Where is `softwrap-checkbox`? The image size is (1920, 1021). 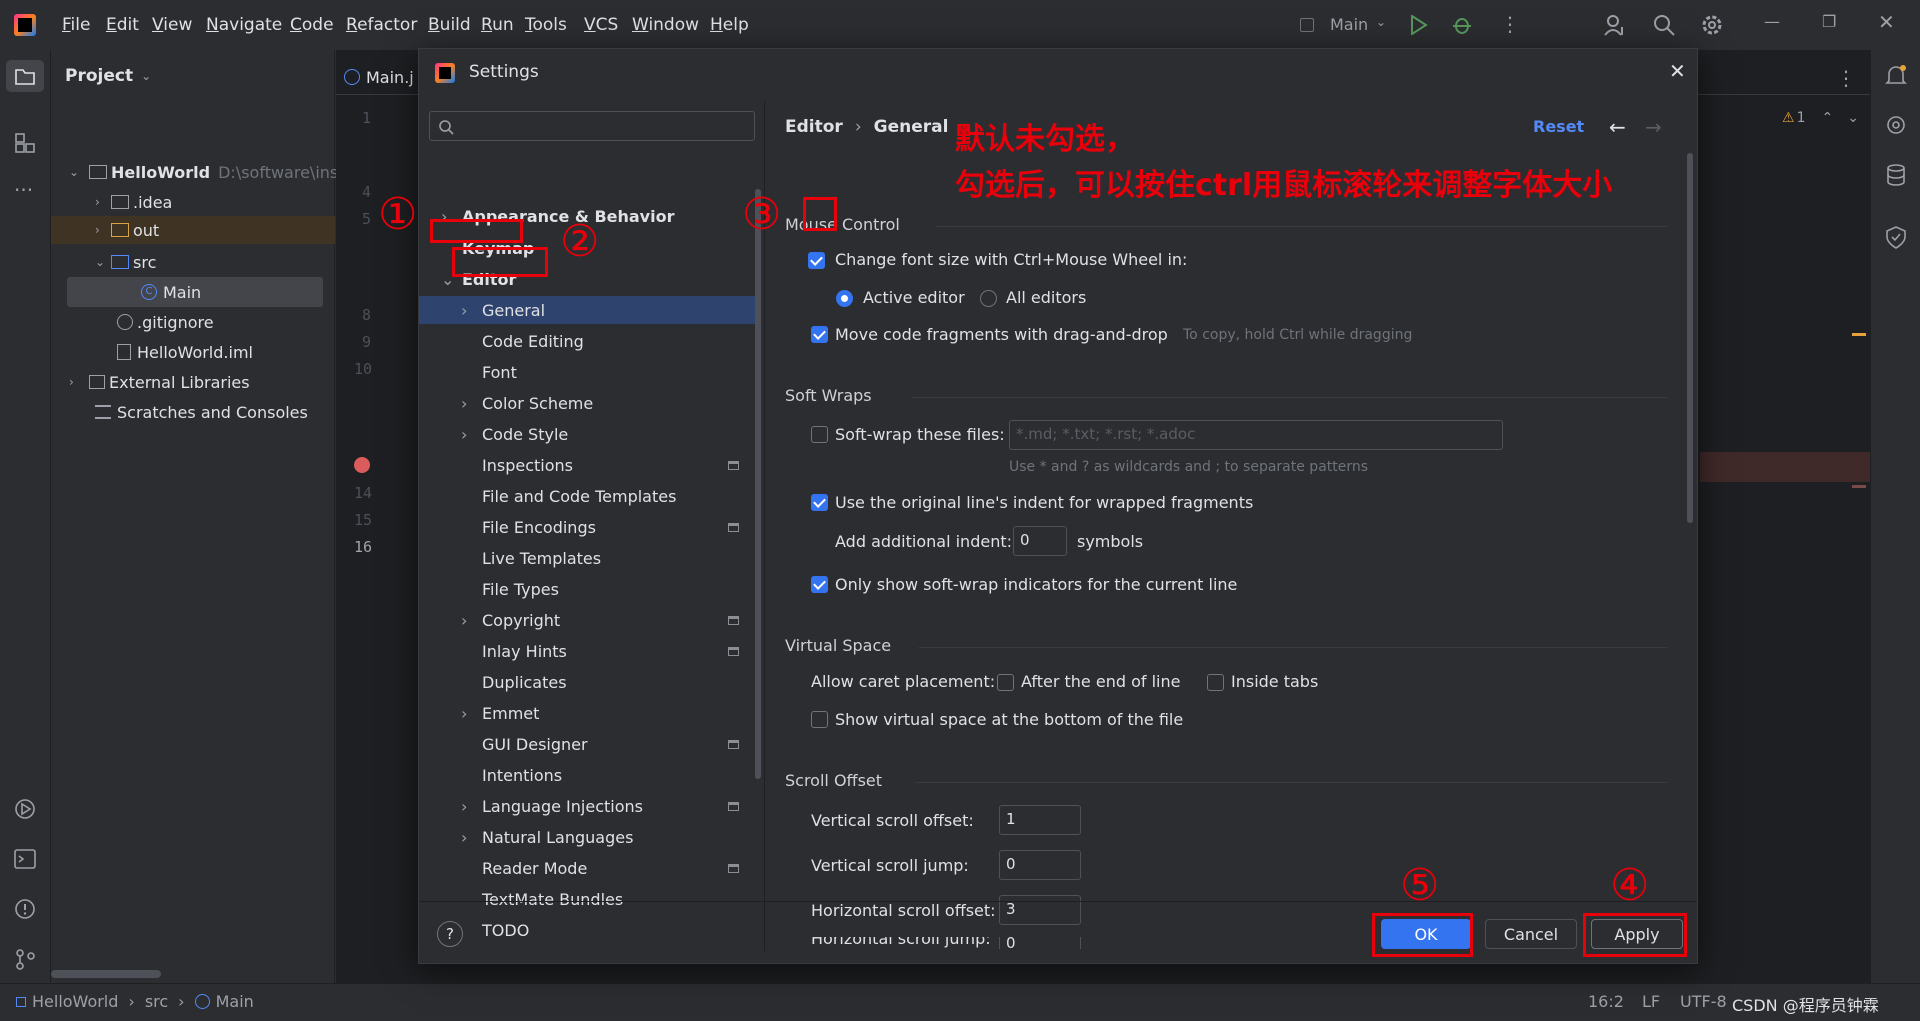 softwrap-checkbox is located at coordinates (819, 434).